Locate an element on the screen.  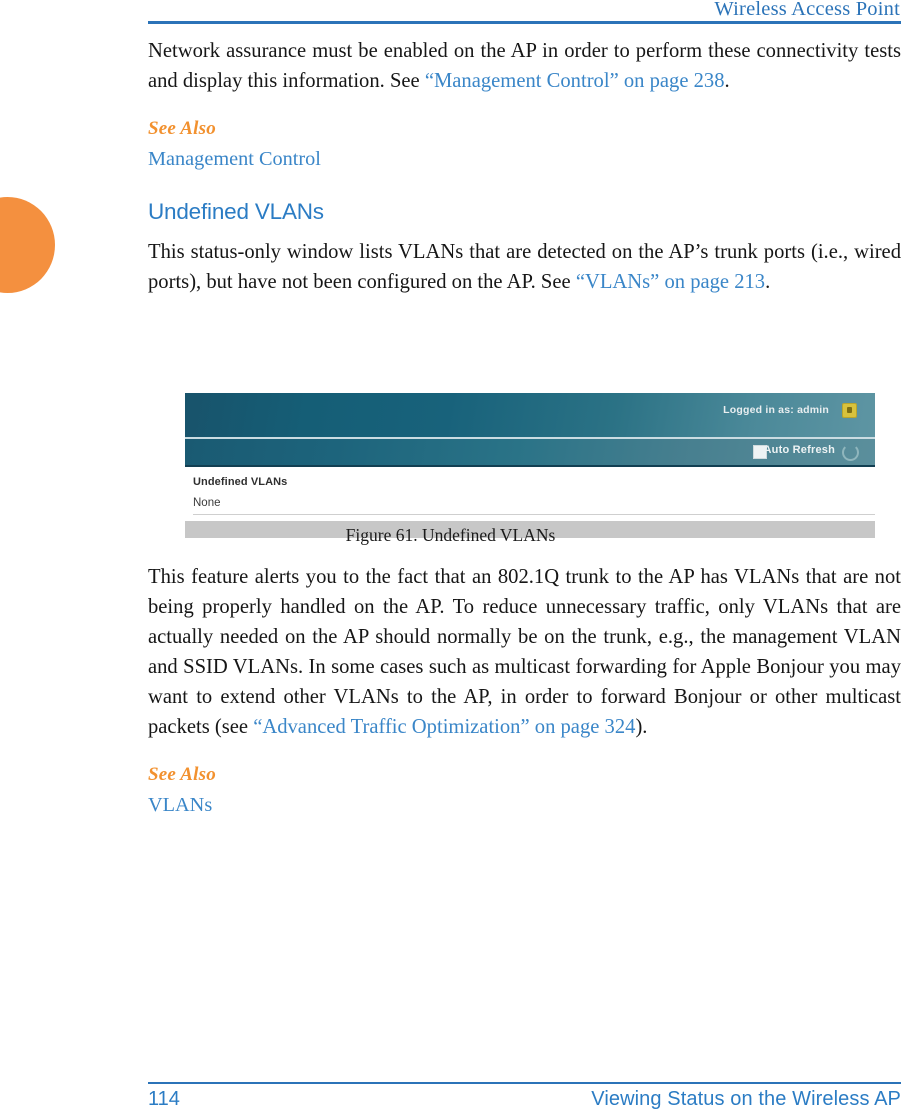
link-management-control-page238: “Management Control” on page 238 is located at coordinates (575, 81).